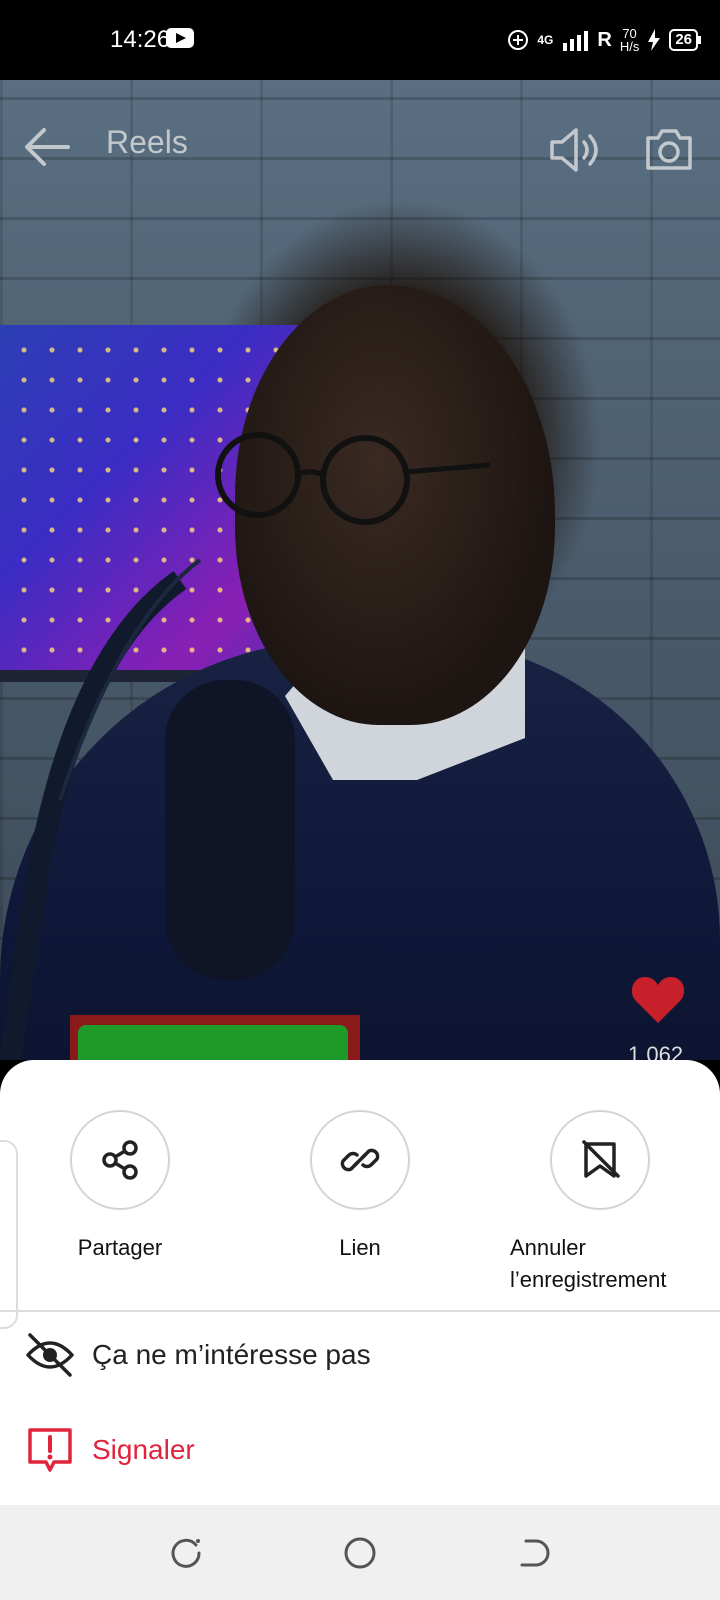 The image size is (720, 1600). What do you see at coordinates (360, 1450) in the screenshot?
I see `report-option: Signaler` at bounding box center [360, 1450].